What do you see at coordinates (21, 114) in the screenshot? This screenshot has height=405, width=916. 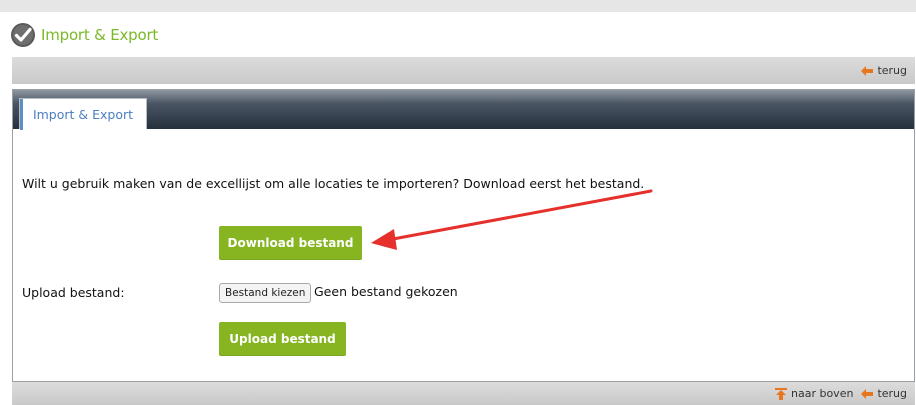 I see `tab-active-indicator` at bounding box center [21, 114].